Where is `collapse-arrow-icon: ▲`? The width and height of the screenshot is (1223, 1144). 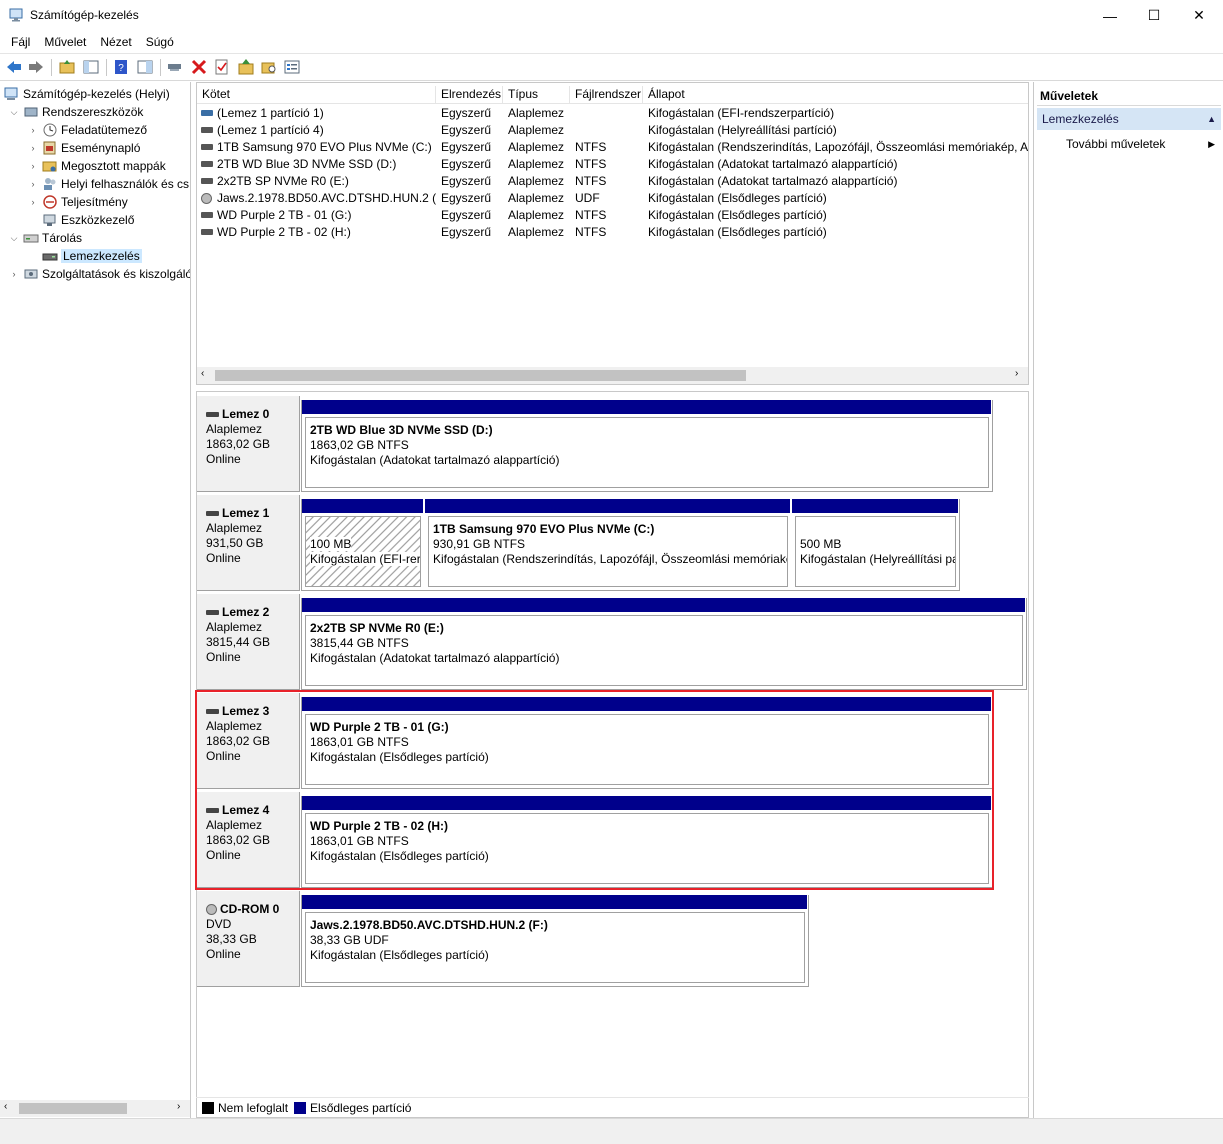
collapse-arrow-icon: ▲ is located at coordinates (1211, 119).